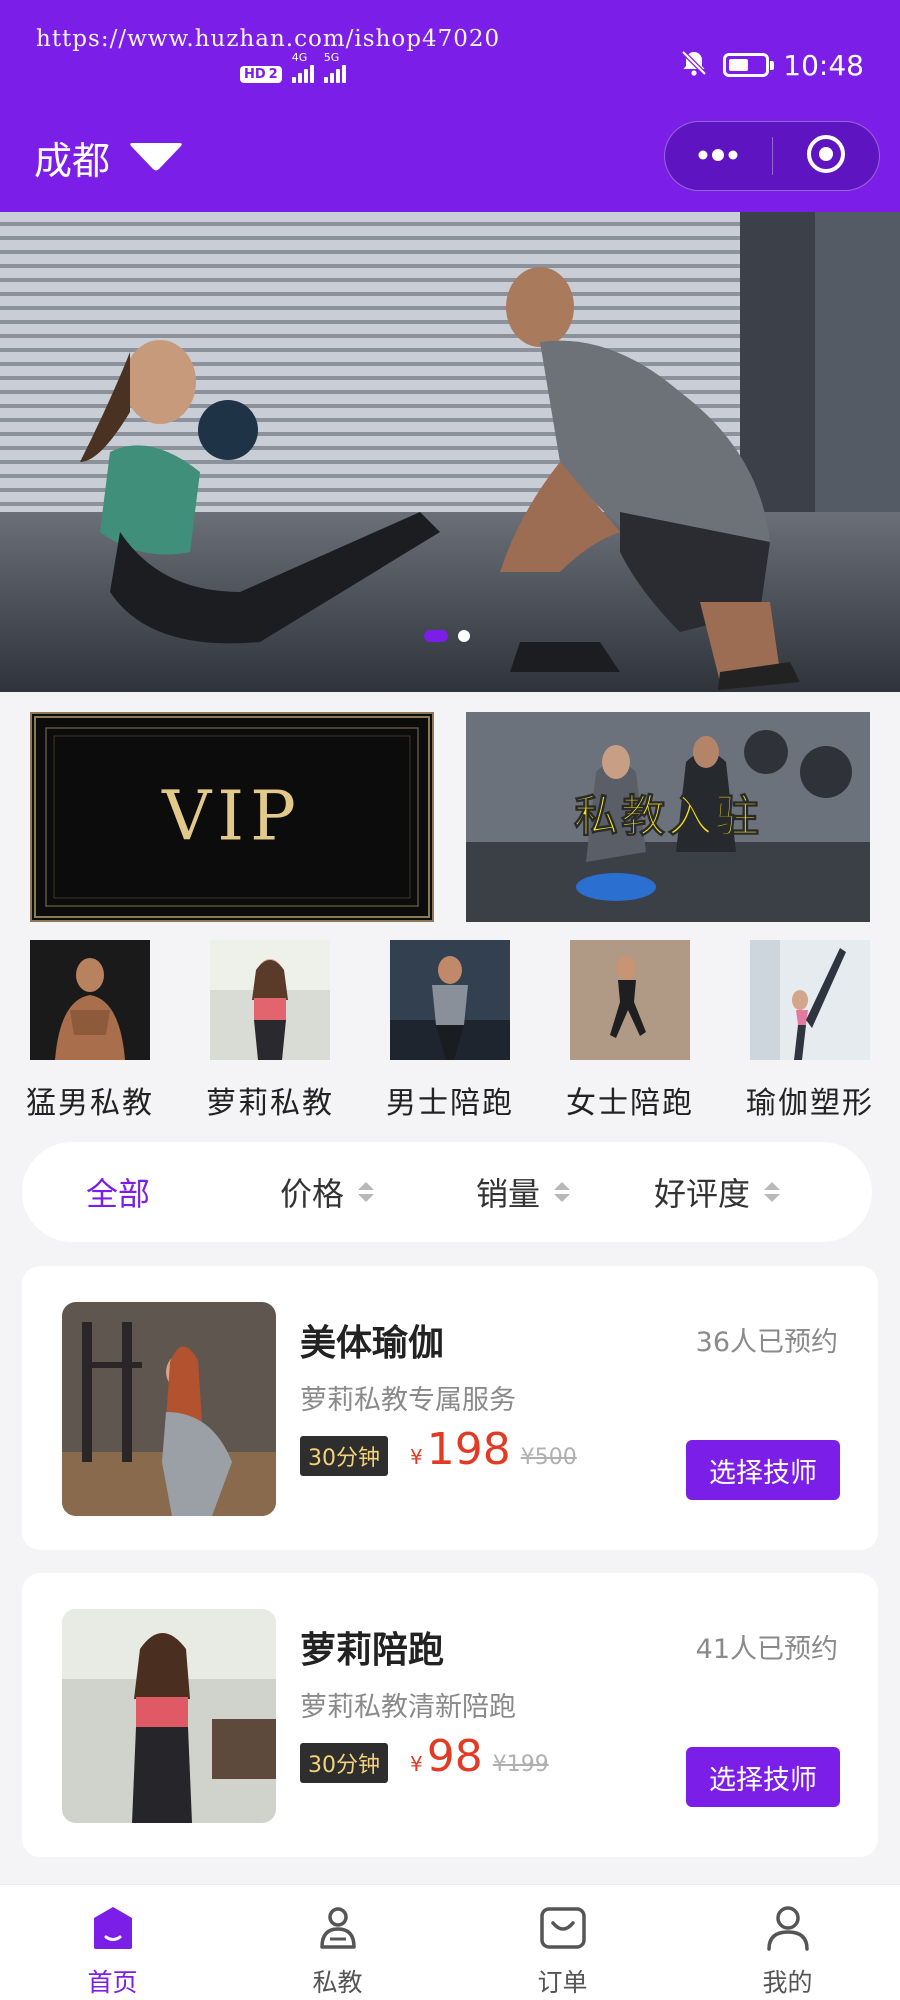 The width and height of the screenshot is (900, 2000). Describe the element at coordinates (520, 1764) in the screenshot. I see `original-price: ¥199` at that location.